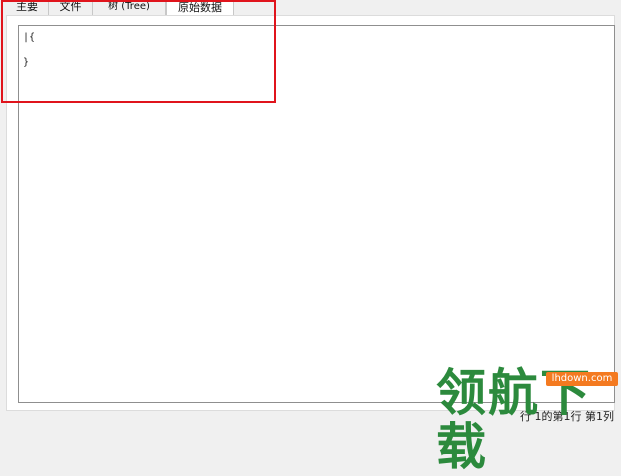  Describe the element at coordinates (138, 51) in the screenshot. I see `annotation-highlight-box` at that location.